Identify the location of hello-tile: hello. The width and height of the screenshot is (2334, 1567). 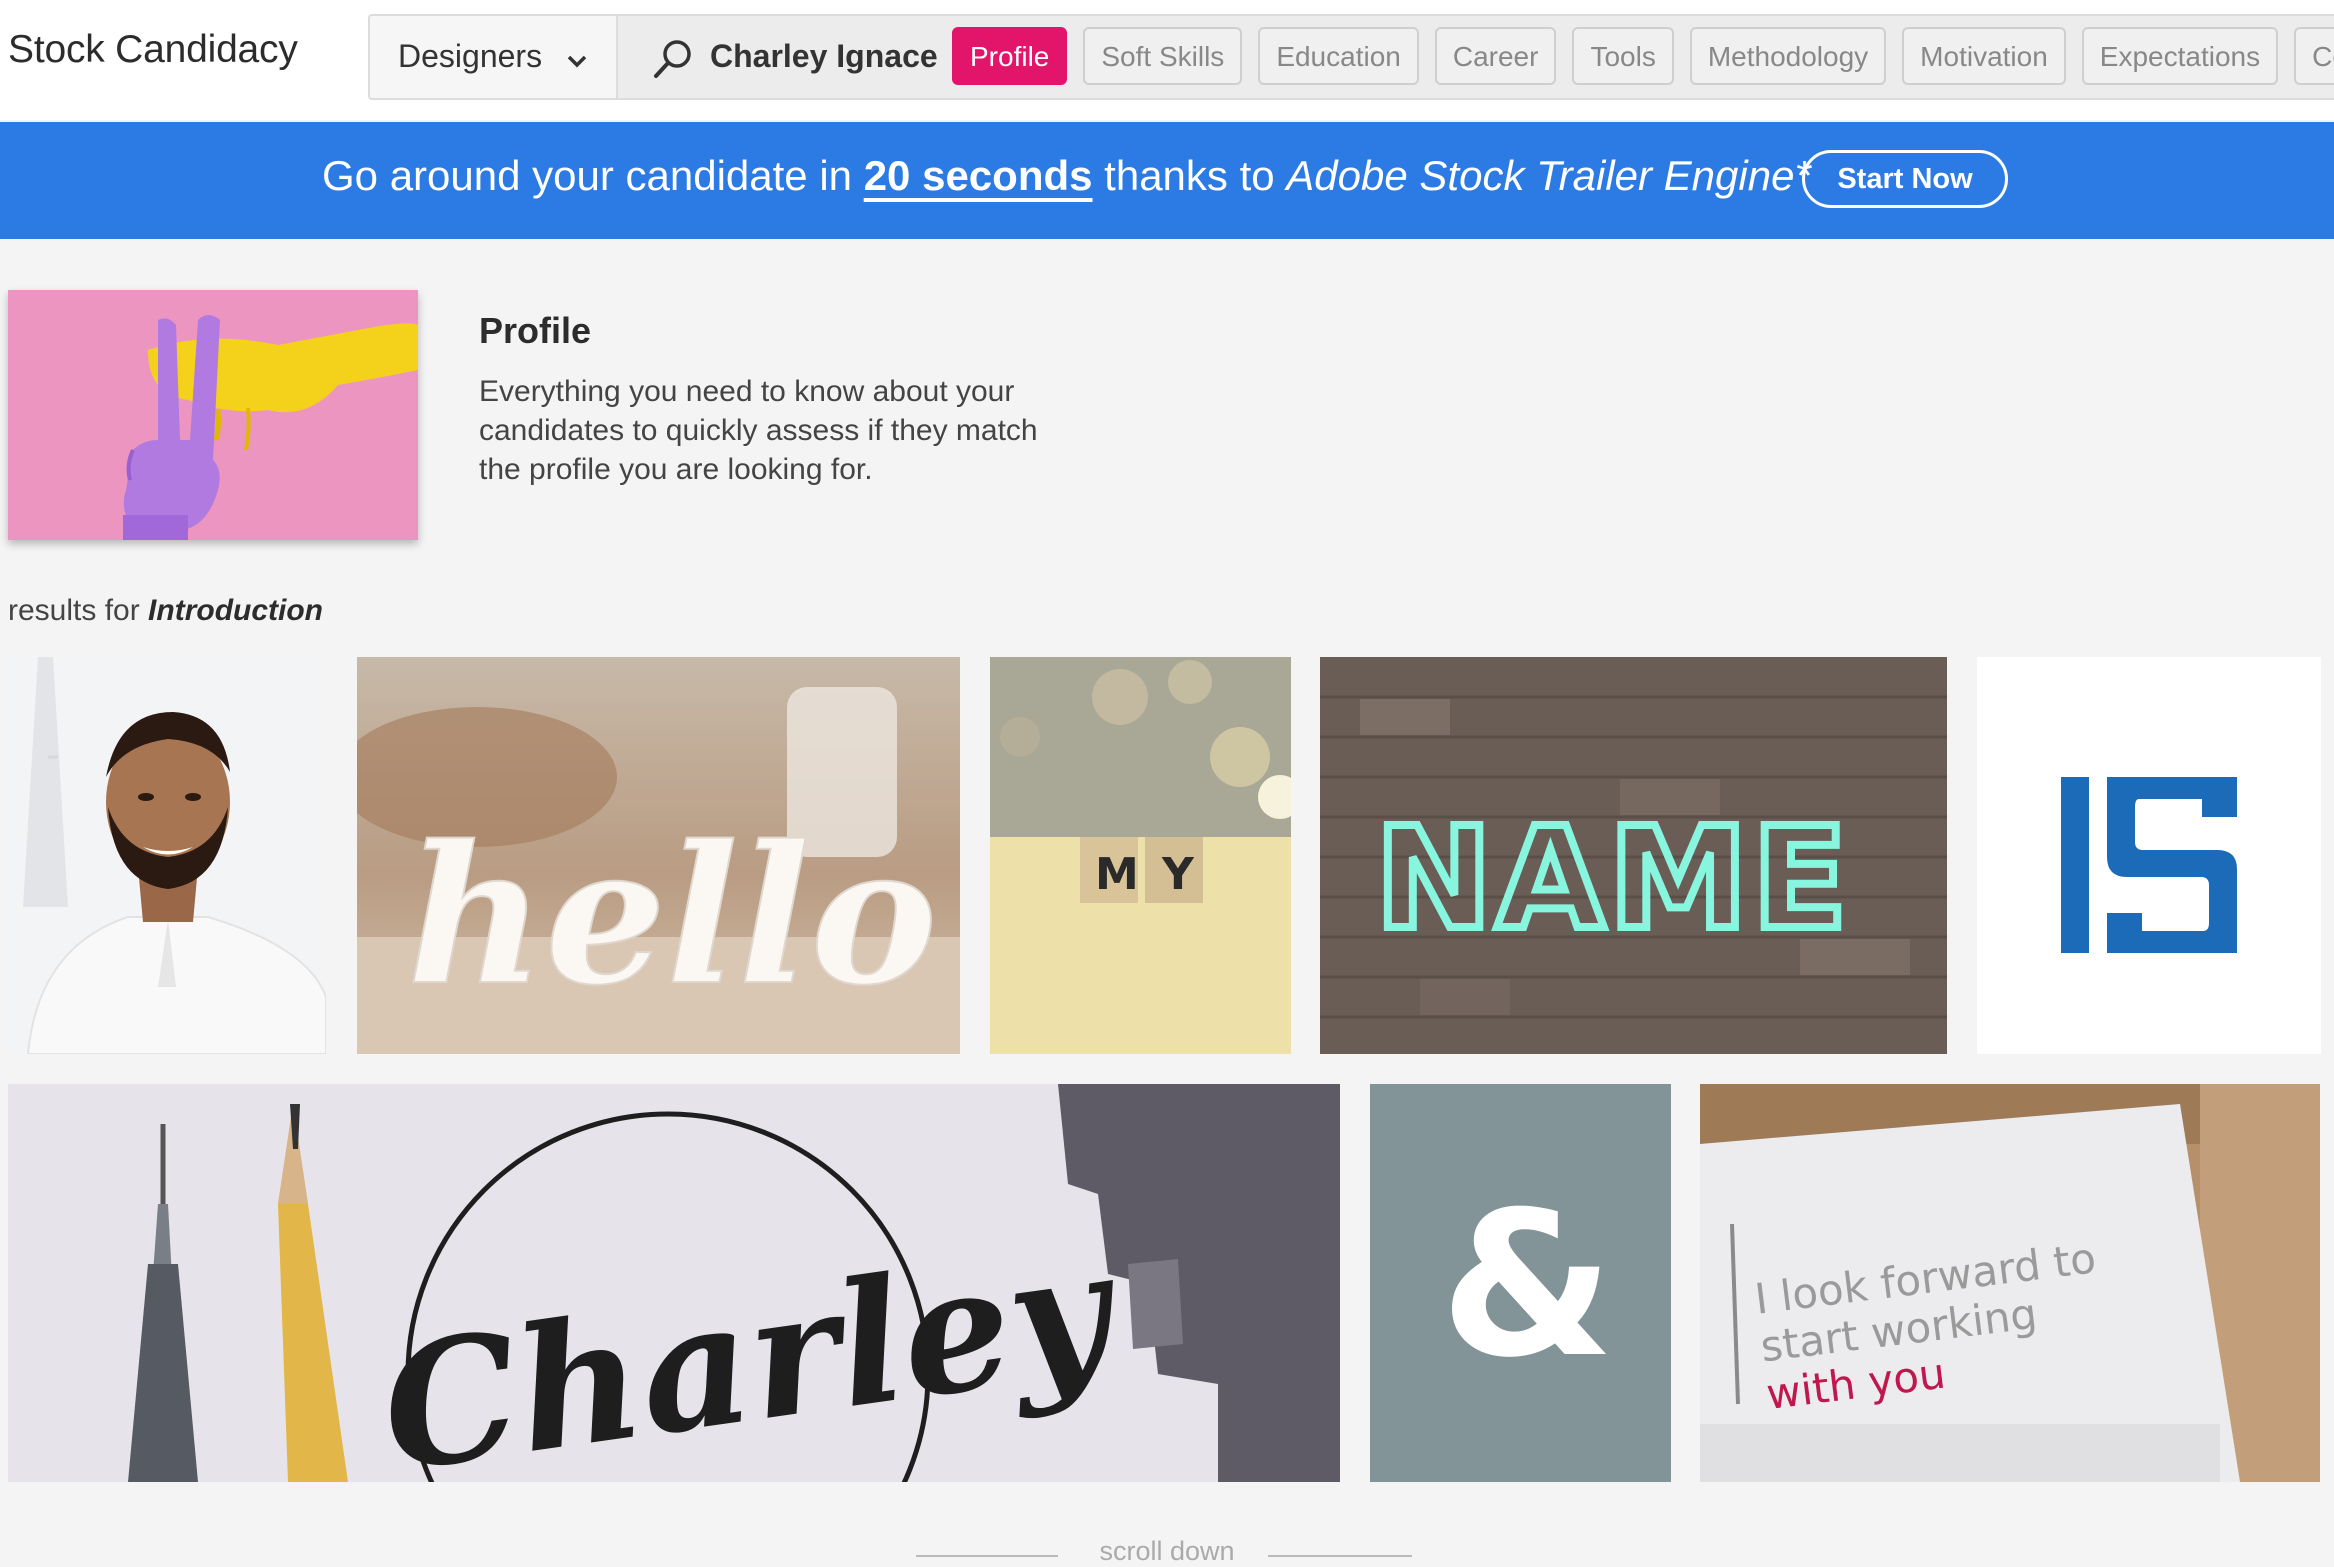
(658, 855).